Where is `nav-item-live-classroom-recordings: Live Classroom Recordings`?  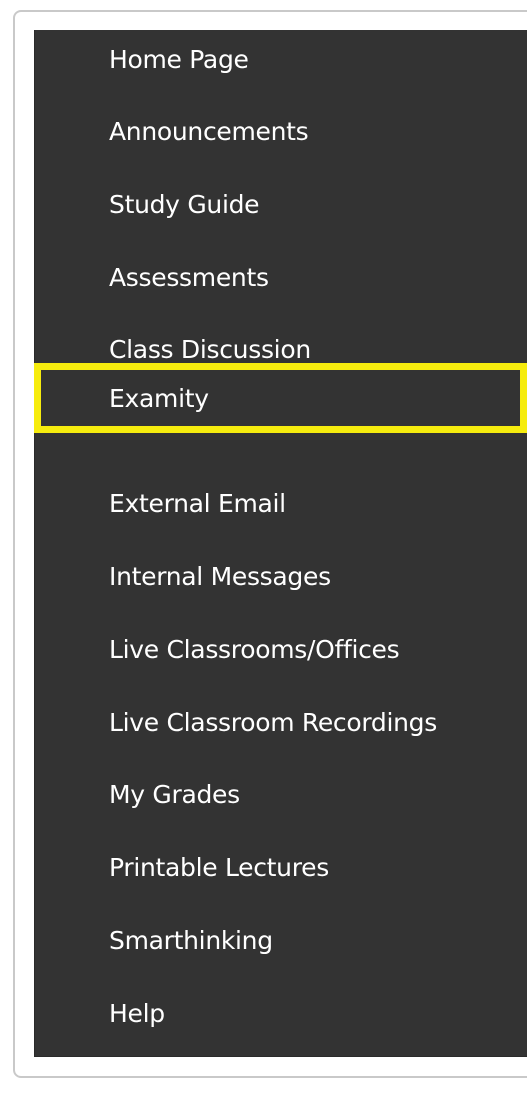 nav-item-live-classroom-recordings: Live Classroom Recordings is located at coordinates (273, 723).